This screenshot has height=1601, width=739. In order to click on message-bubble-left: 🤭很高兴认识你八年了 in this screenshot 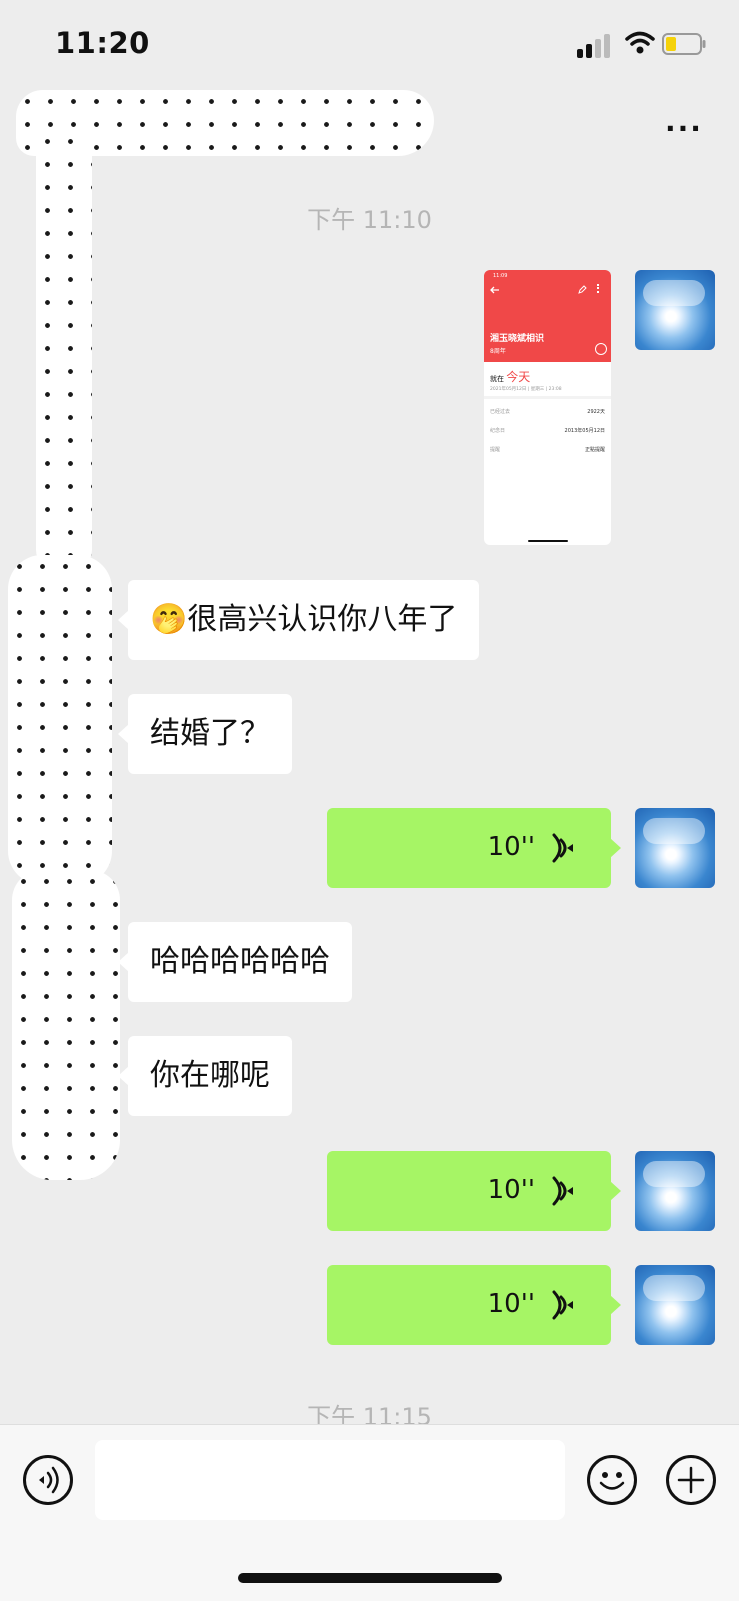, I will do `click(298, 620)`.